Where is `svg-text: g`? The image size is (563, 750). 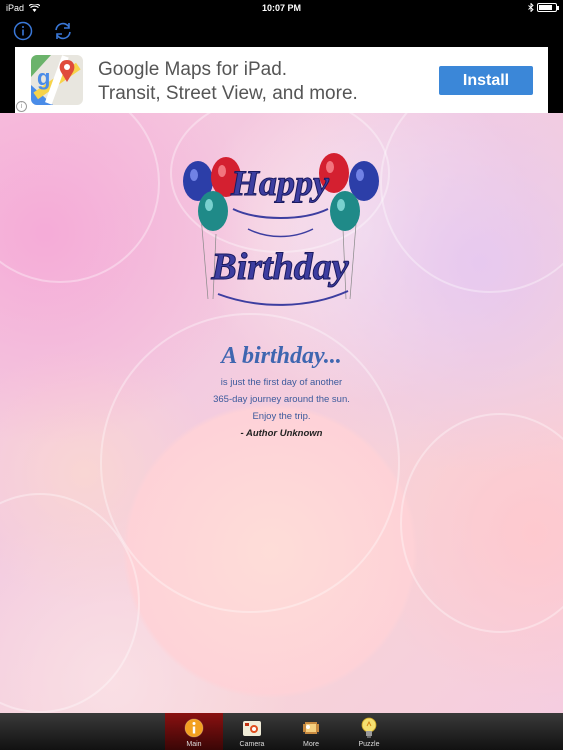
svg-text: g is located at coordinates (43, 77).